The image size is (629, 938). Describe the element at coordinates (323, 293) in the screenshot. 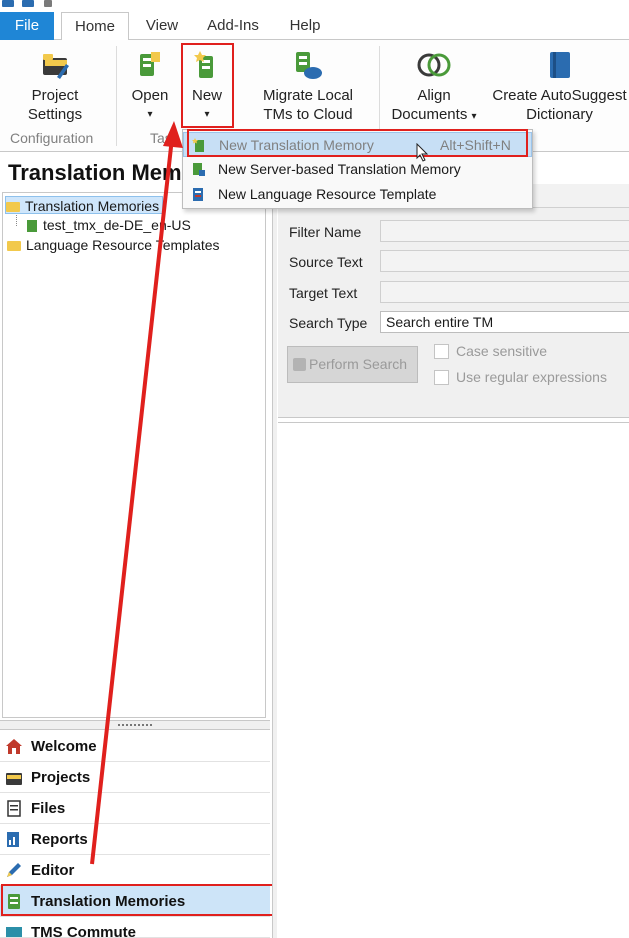

I see `target-text-label: Target Text` at that location.